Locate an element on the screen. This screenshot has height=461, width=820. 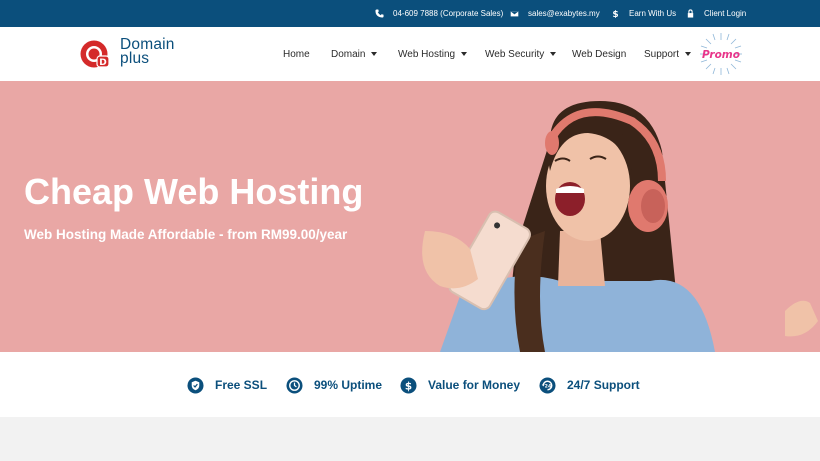
dollar-coin-icon: $ is located at coordinates (408, 385).